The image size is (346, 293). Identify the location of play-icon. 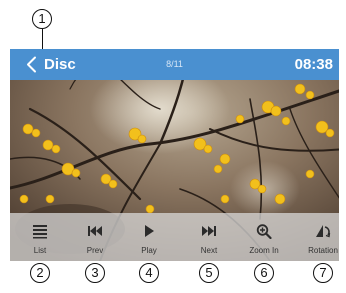
(149, 231).